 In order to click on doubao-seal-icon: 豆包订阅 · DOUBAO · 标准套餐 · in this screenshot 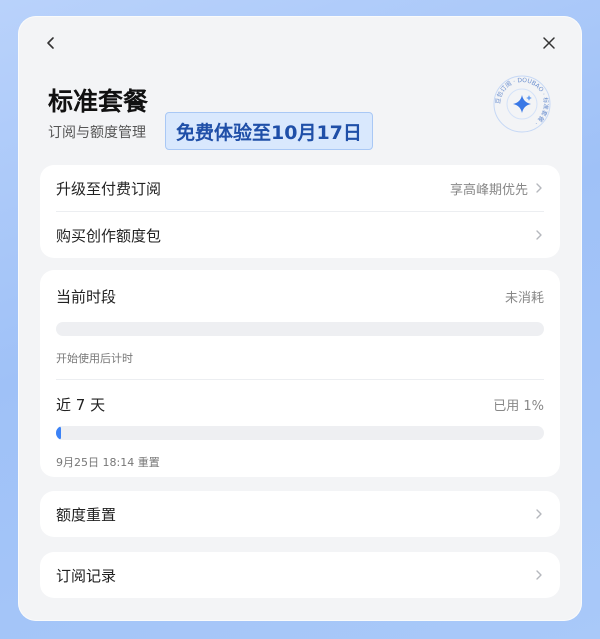, I will do `click(522, 104)`.